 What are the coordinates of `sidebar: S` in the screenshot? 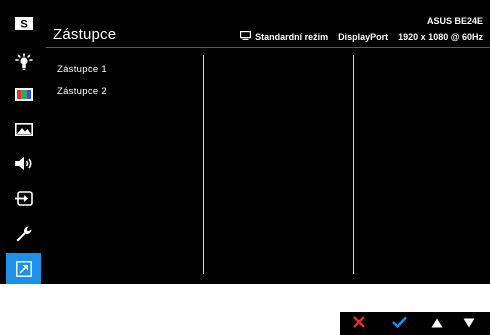 It's located at (23, 145).